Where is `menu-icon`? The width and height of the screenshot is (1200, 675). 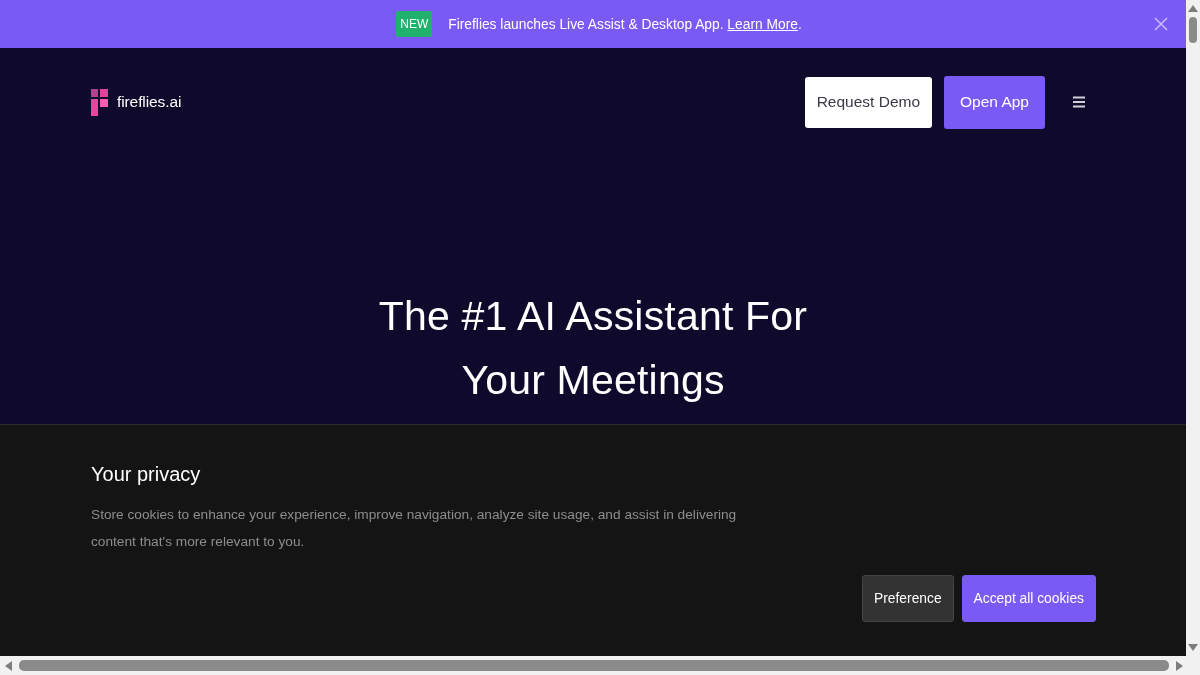
menu-icon is located at coordinates (1079, 102).